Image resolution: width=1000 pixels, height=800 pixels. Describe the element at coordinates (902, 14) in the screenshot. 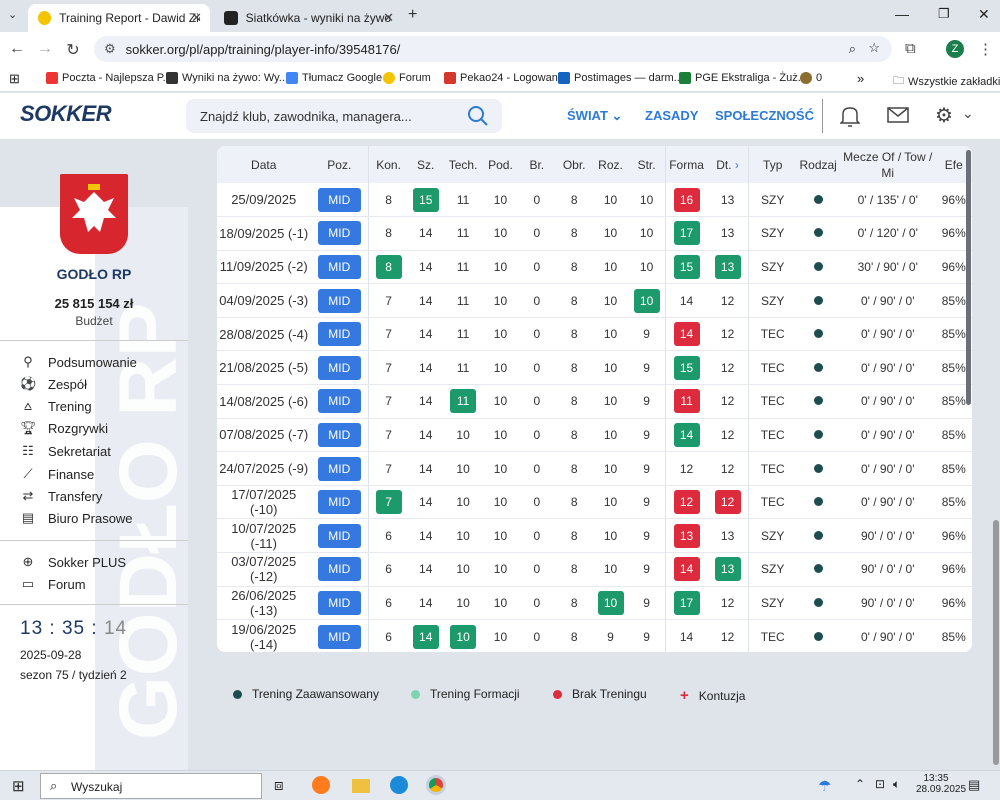

I see `minimize-window-icon: —` at that location.